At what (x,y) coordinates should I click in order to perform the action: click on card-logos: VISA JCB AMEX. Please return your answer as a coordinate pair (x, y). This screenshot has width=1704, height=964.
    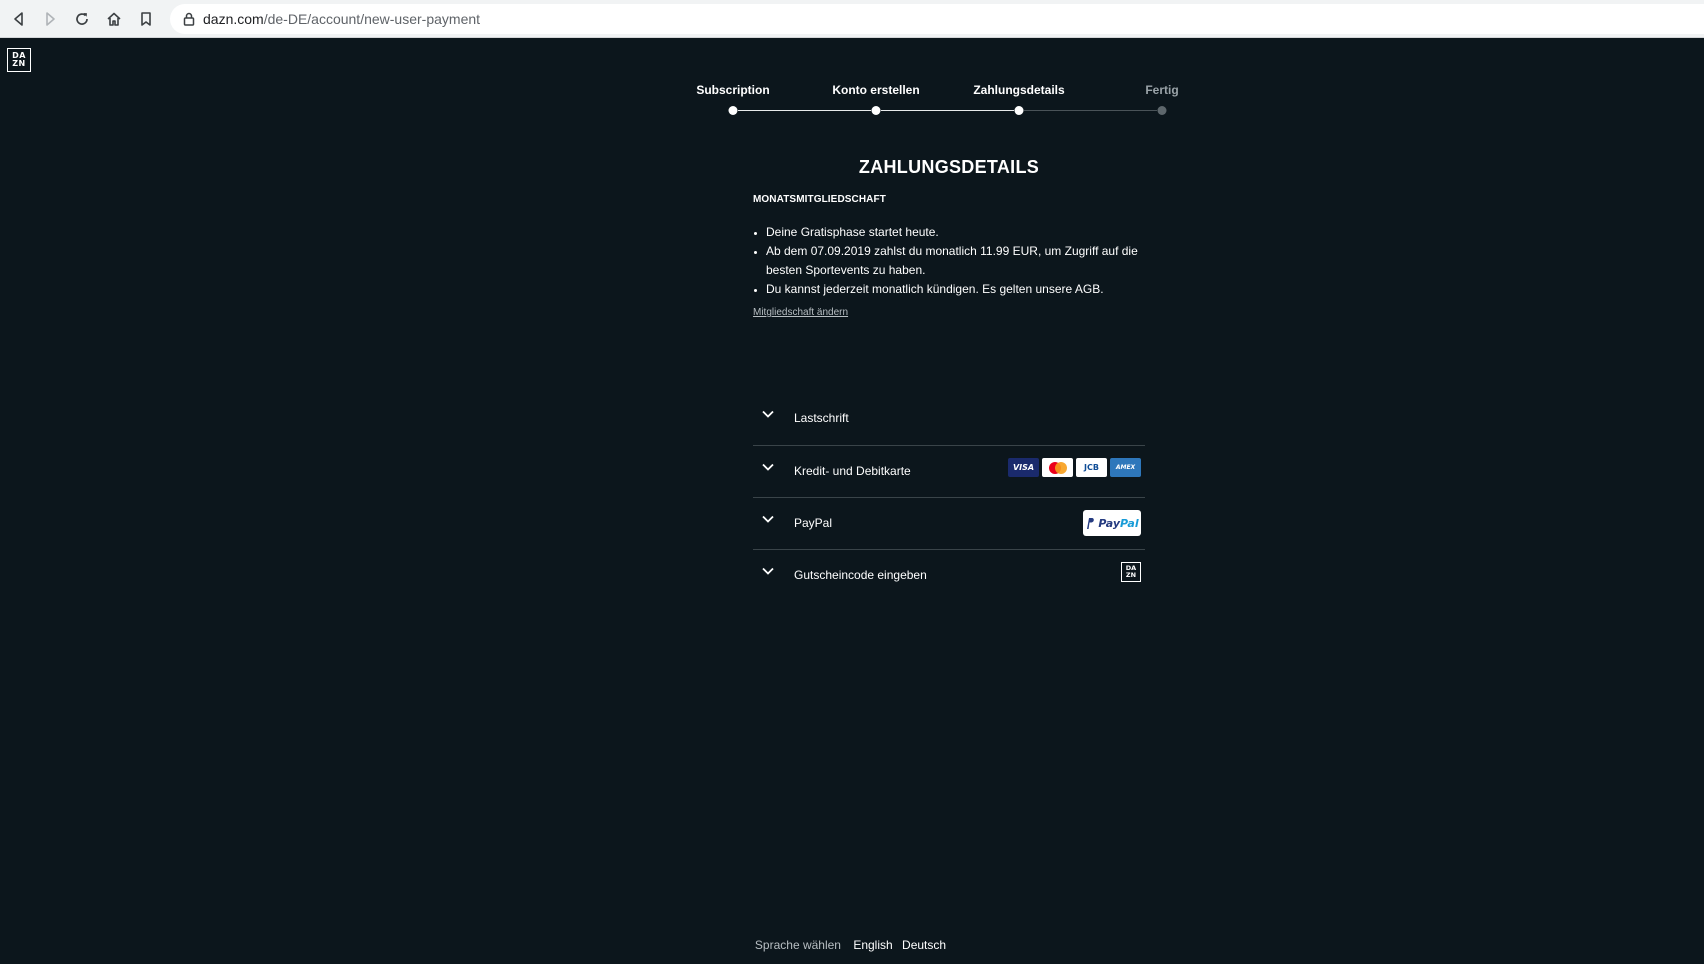
    Looking at the image, I should click on (1074, 467).